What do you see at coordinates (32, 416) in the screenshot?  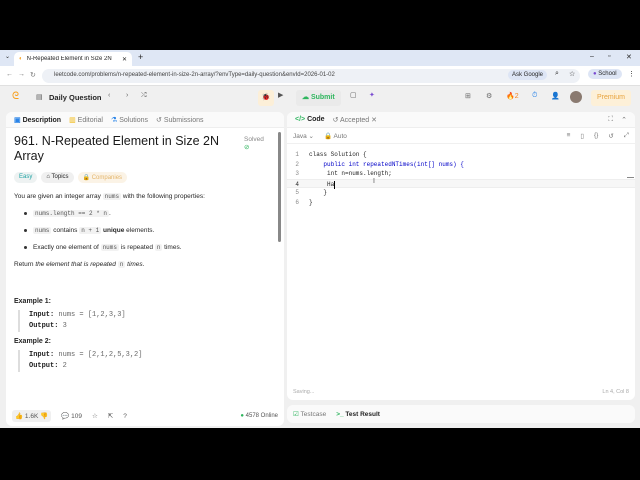 I see `like-button: 👍 1.6K 👎` at bounding box center [32, 416].